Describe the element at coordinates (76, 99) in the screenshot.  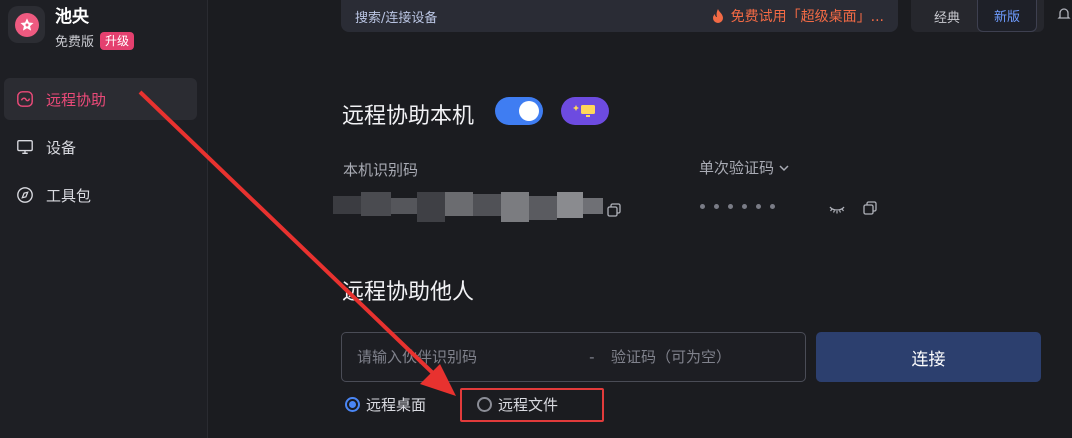
I see `sidebar-item-label: 远程协助` at that location.